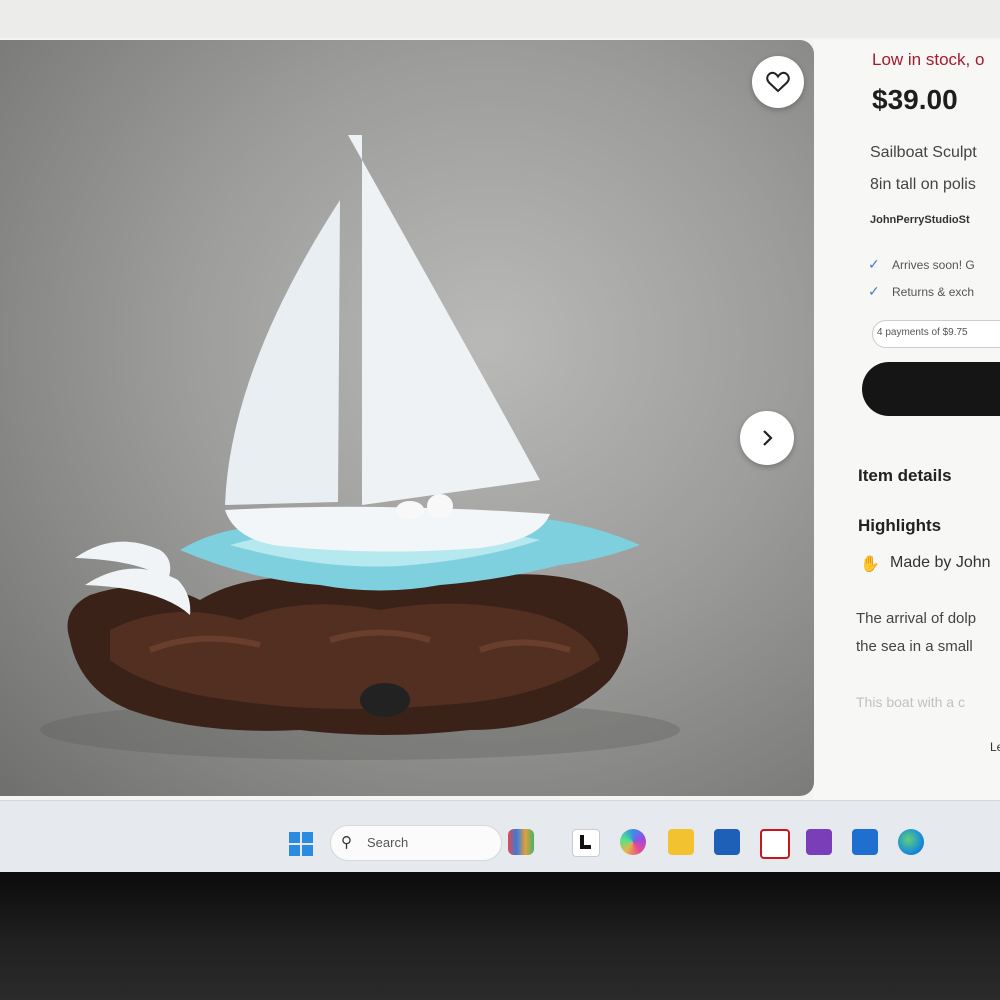 This screenshot has width=1000, height=1000. Describe the element at coordinates (995, 747) in the screenshot. I see `learn-more-link: Le` at that location.